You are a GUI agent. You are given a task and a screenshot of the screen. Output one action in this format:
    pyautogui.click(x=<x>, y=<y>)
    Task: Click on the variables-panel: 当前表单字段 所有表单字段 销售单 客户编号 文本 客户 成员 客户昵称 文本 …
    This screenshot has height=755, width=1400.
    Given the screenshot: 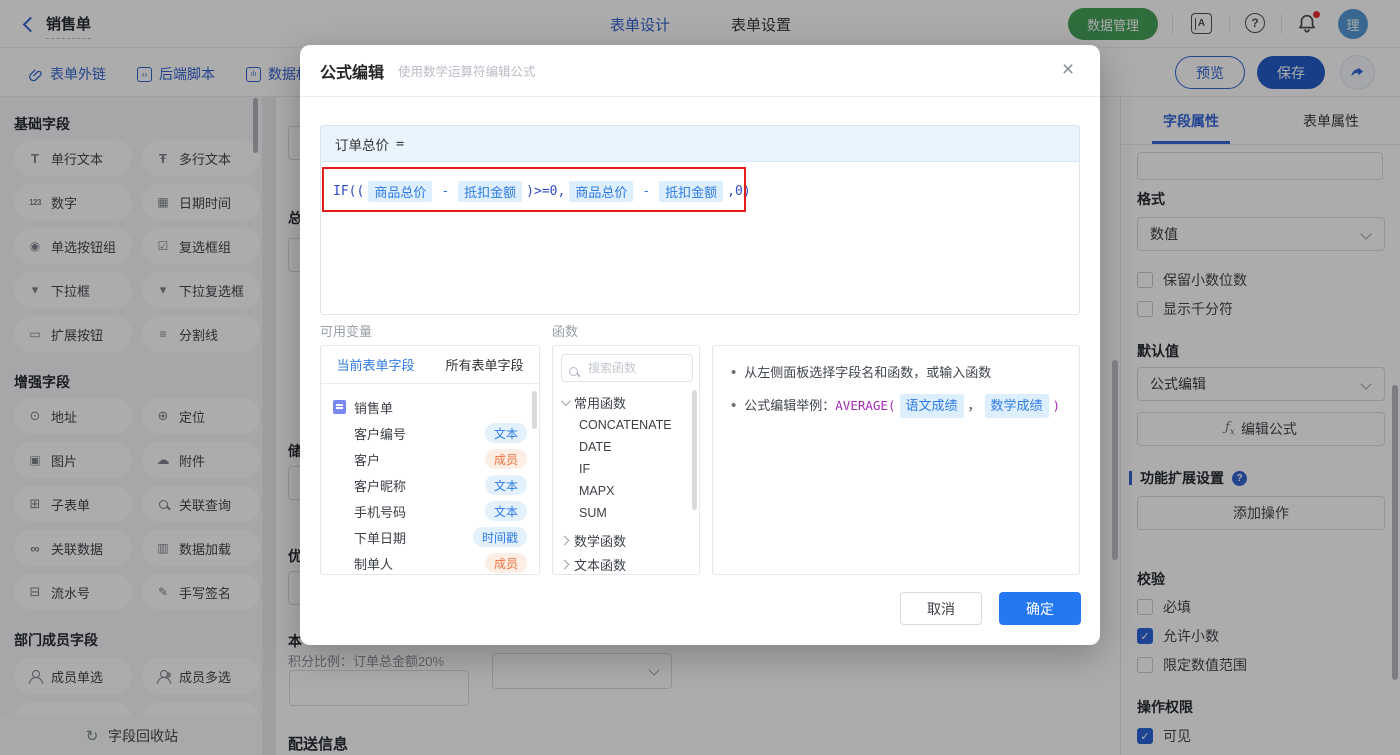 What is the action you would take?
    pyautogui.click(x=430, y=460)
    